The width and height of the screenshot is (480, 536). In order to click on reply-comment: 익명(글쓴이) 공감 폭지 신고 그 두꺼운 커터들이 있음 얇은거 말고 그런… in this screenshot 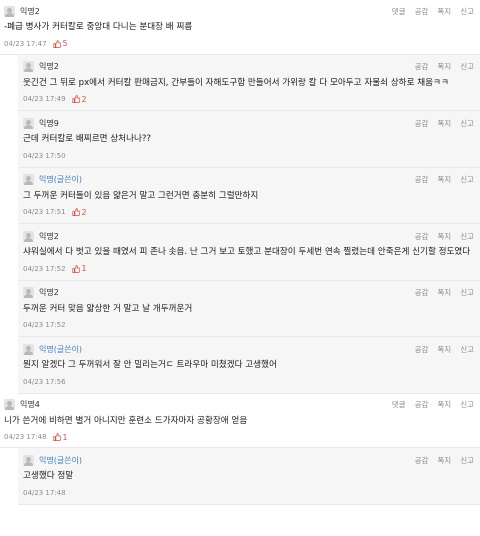, I will do `click(249, 195)`.